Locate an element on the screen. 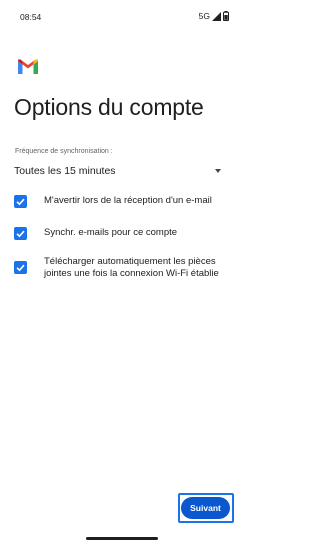  sync-emails-option: Synchr. e-mails pour ce compte is located at coordinates (125, 234).